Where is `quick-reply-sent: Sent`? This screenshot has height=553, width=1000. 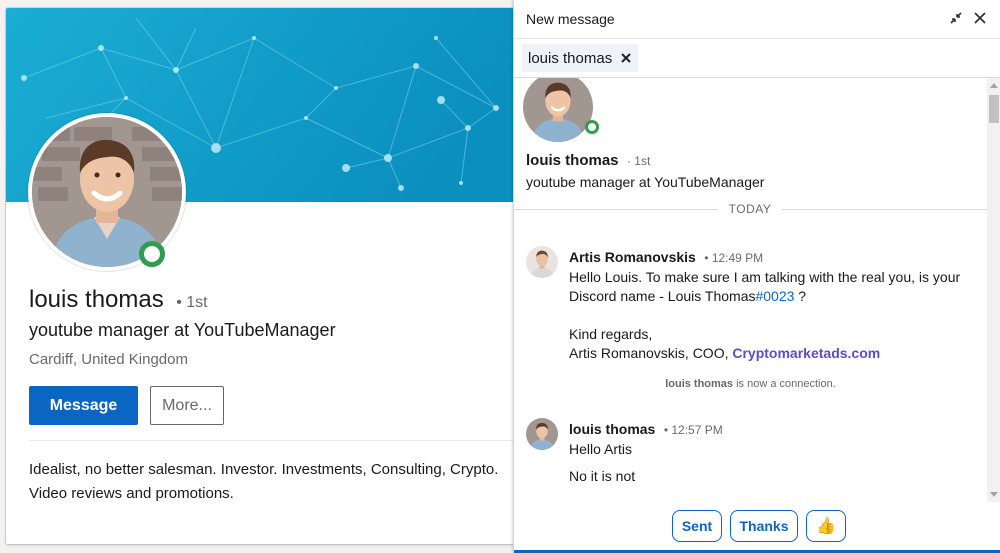 quick-reply-sent: Sent is located at coordinates (697, 526).